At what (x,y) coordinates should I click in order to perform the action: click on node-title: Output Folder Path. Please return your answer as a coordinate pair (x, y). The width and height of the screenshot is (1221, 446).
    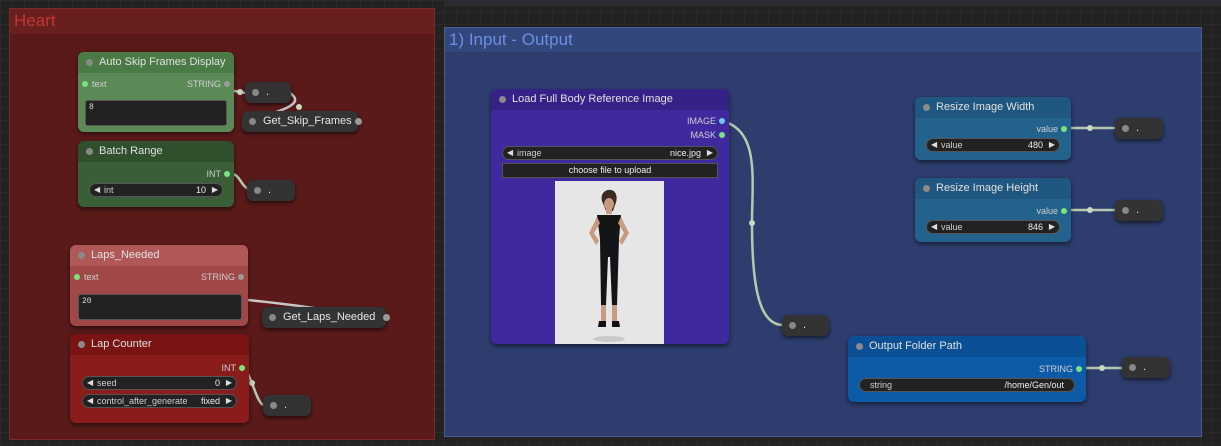
    Looking at the image, I should click on (915, 346).